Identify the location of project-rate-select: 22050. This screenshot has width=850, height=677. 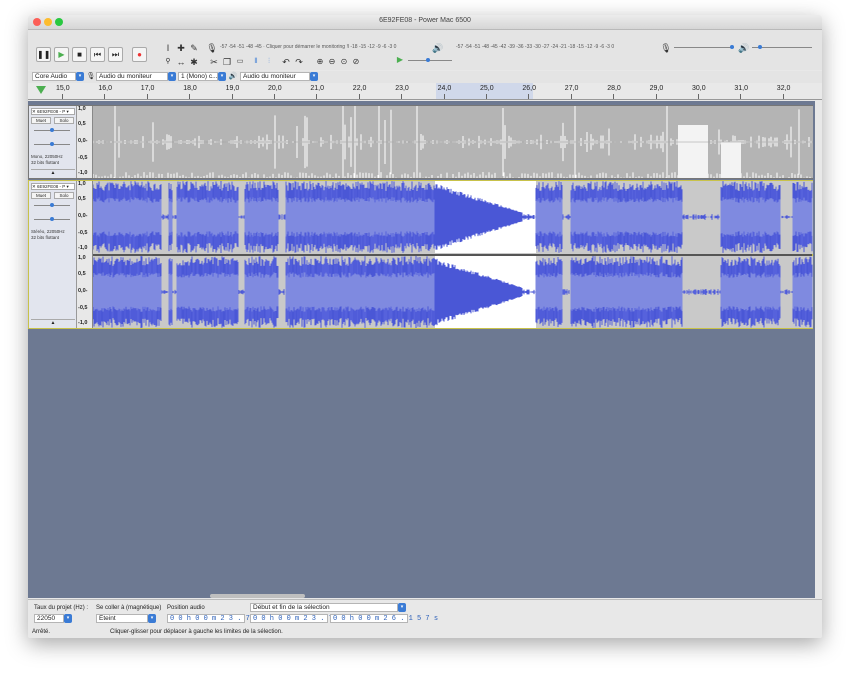
(49, 618).